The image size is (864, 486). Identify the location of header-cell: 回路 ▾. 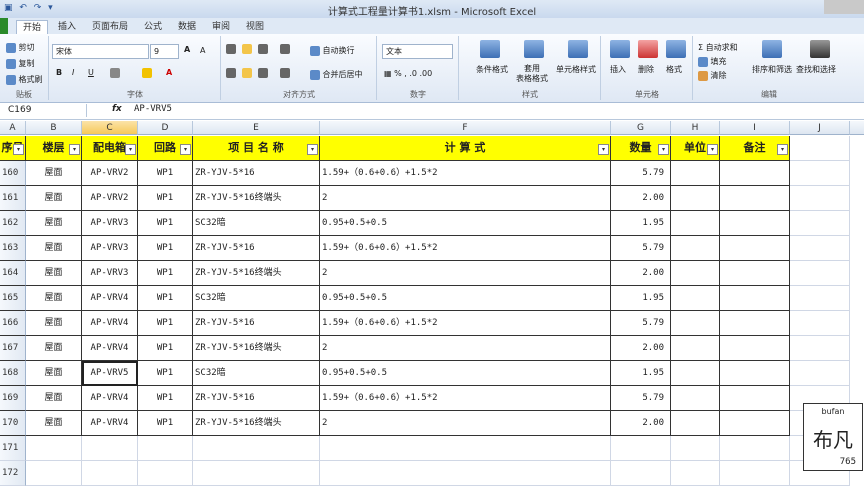
(165, 148).